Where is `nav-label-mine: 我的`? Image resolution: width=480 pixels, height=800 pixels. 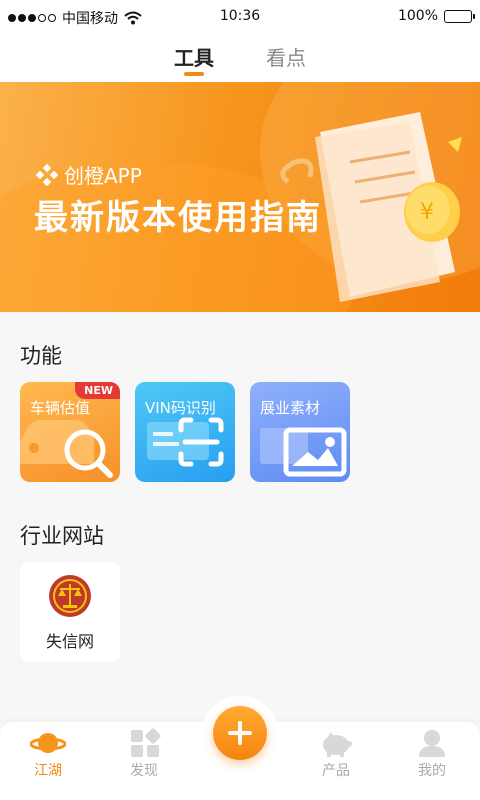
nav-label-mine: 我的 is located at coordinates (432, 771).